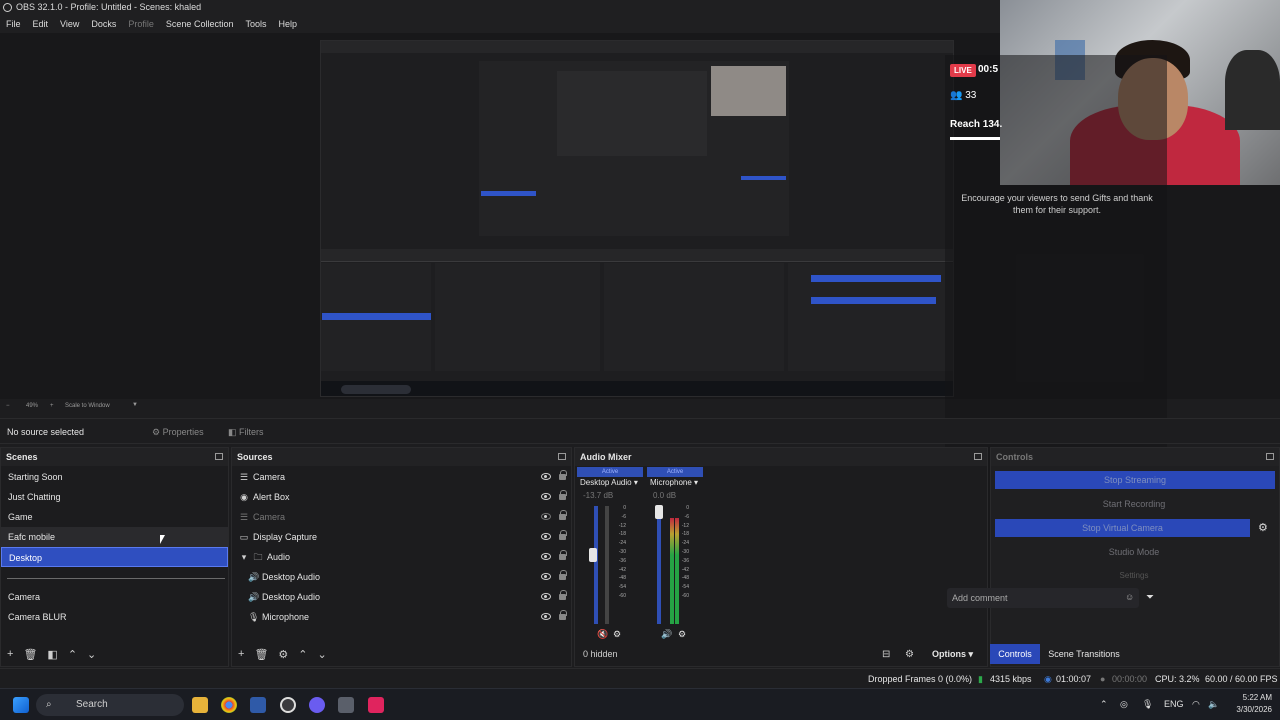 The height and width of the screenshot is (720, 1280). Describe the element at coordinates (1122, 528) in the screenshot. I see `stop-virtual-camera-button: Stop Virtual Camera` at that location.